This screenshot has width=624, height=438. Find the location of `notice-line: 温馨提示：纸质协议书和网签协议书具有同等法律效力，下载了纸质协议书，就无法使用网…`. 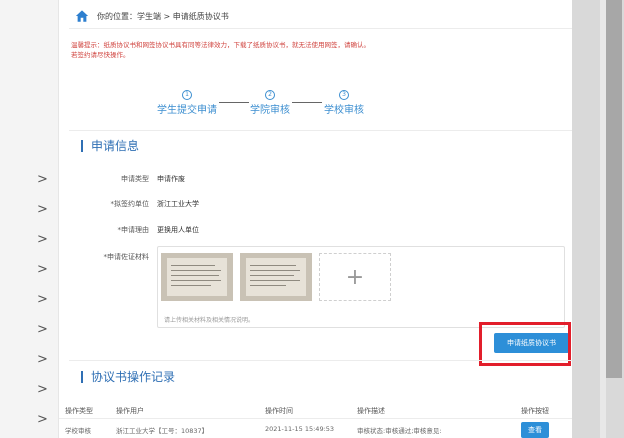

notice-line: 温馨提示：纸质协议书和网签协议书具有同等法律效力，下载了纸质协议书，就无法使用网… is located at coordinates (220, 45).